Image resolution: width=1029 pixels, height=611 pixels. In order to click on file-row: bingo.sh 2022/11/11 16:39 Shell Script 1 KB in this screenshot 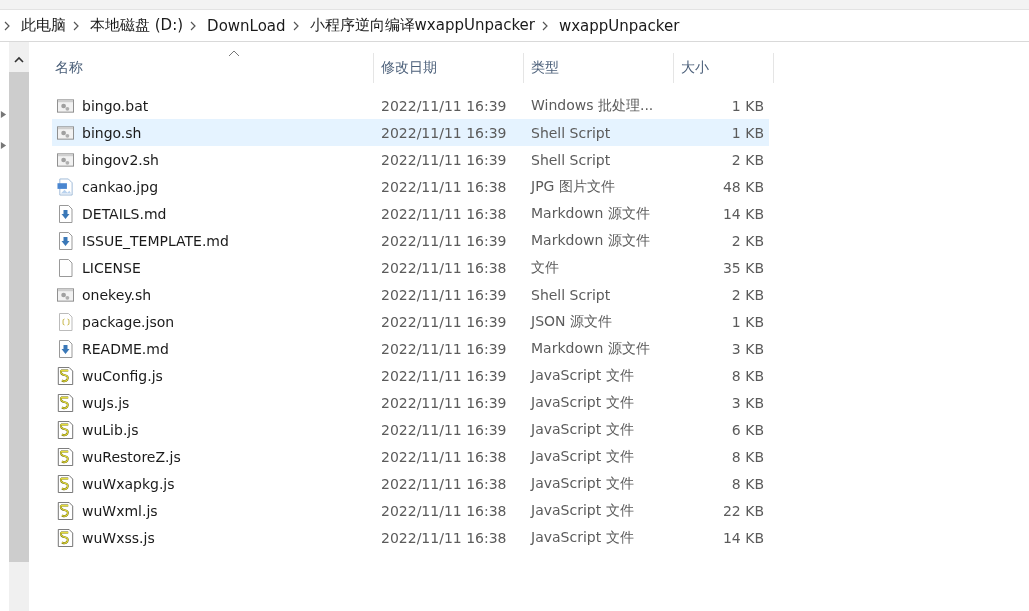, I will do `click(410, 132)`.